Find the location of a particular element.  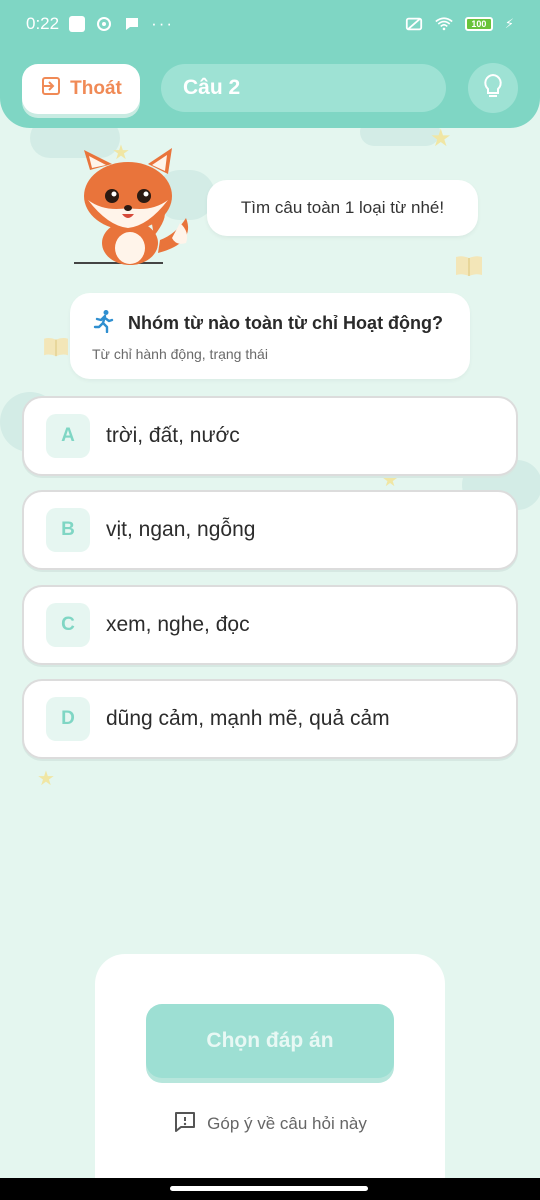

status-time: 0:22 is located at coordinates (43, 23).